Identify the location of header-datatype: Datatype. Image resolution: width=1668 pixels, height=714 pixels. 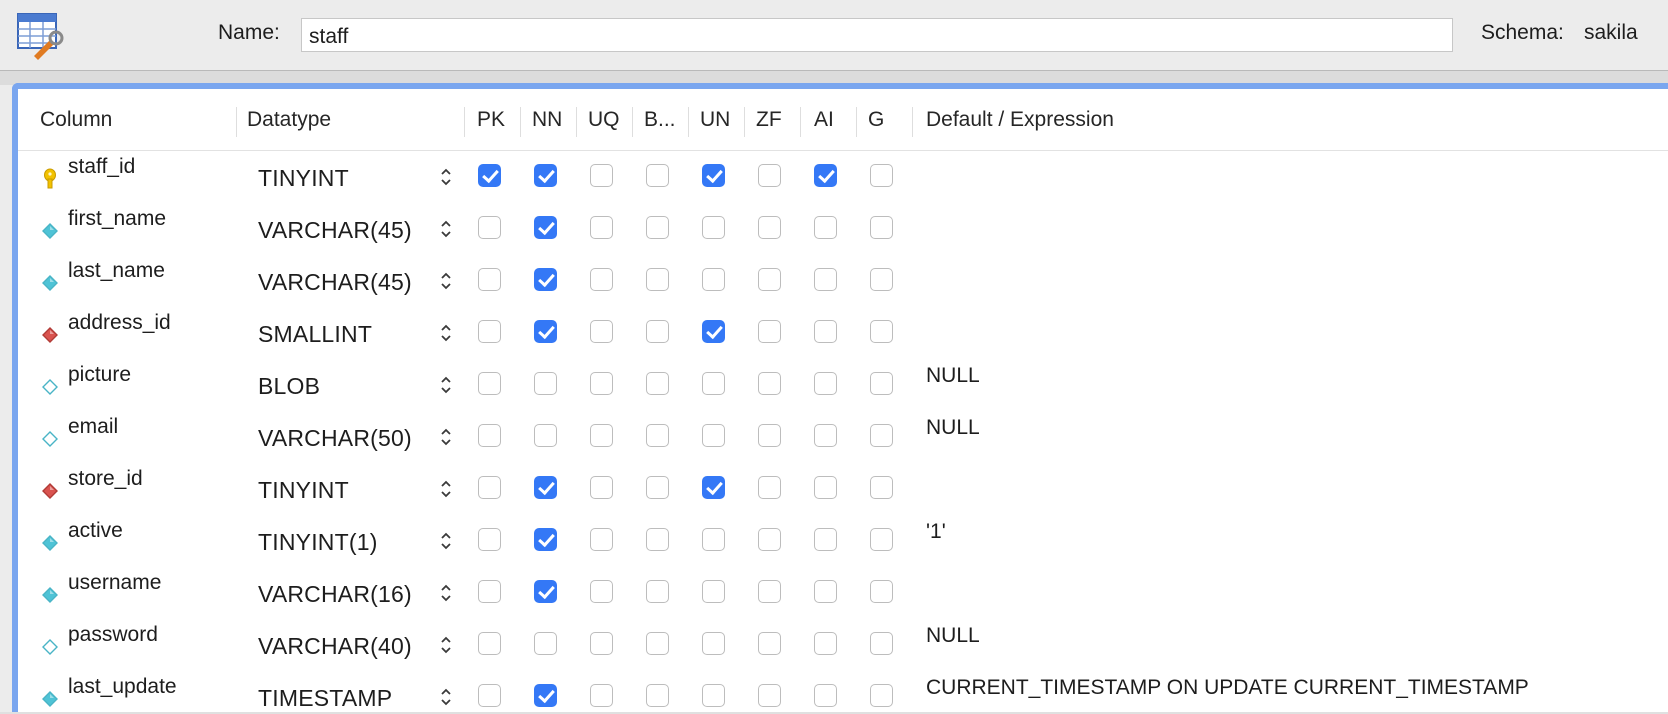
(289, 120).